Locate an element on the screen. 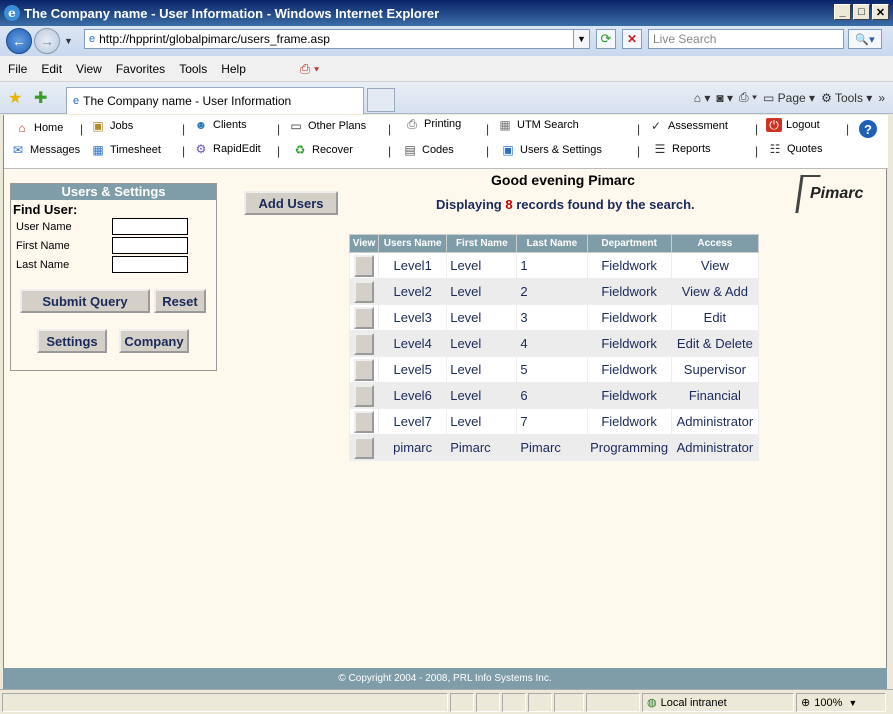 Image resolution: width=893 pixels, height=714 pixels. tab-page-icon: e is located at coordinates (76, 101).